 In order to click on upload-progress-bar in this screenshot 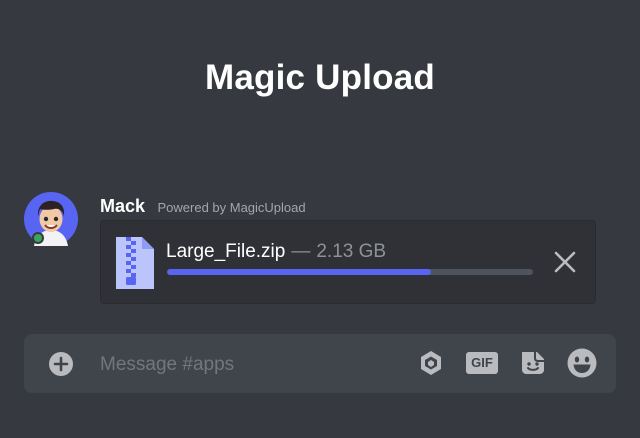, I will do `click(350, 272)`.